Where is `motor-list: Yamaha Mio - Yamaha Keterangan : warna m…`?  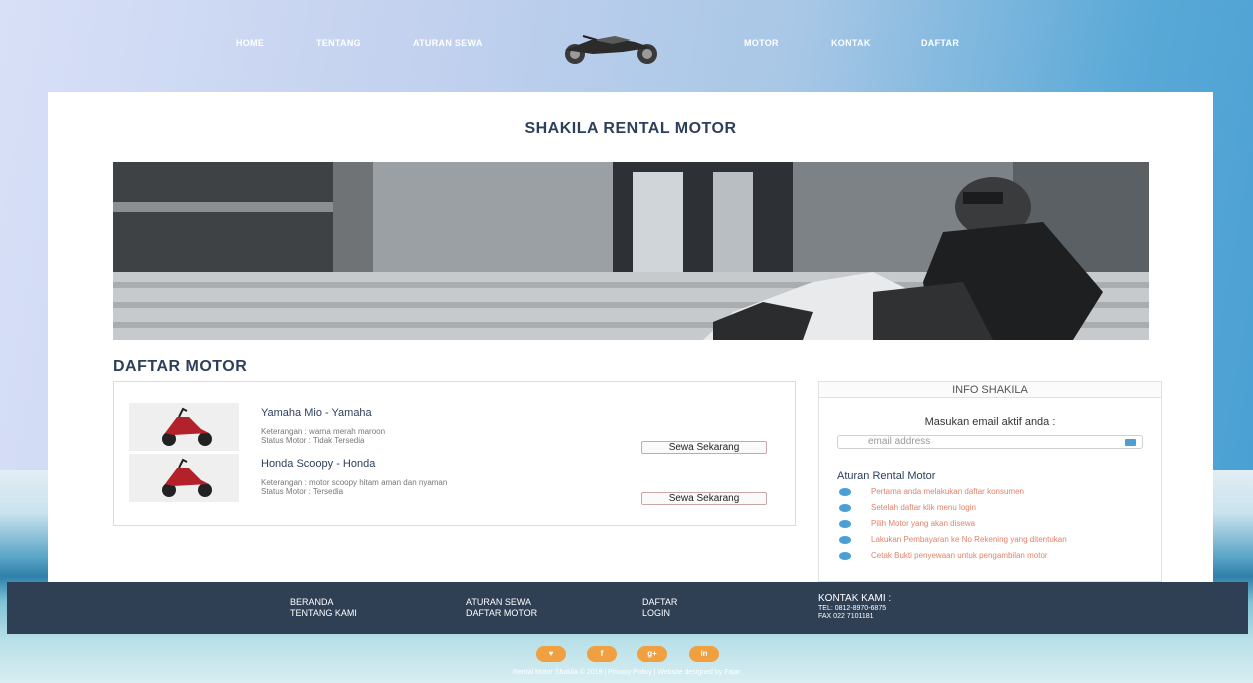
motor-list: Yamaha Mio - Yamaha Keterangan : warna m… is located at coordinates (454, 453).